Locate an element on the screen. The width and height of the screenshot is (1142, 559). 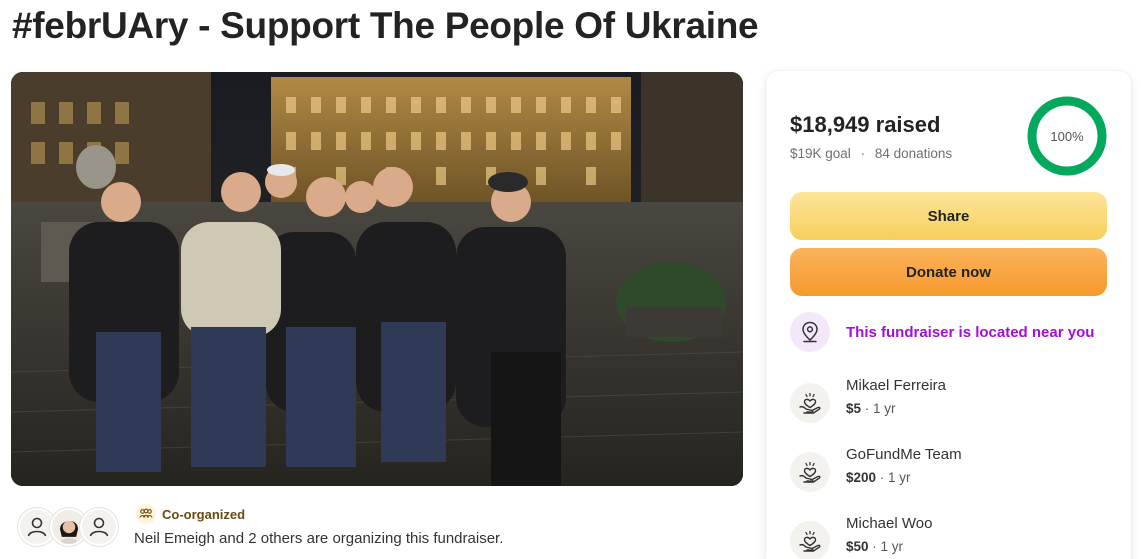
goal-amount: $19K goal is located at coordinates (820, 153).